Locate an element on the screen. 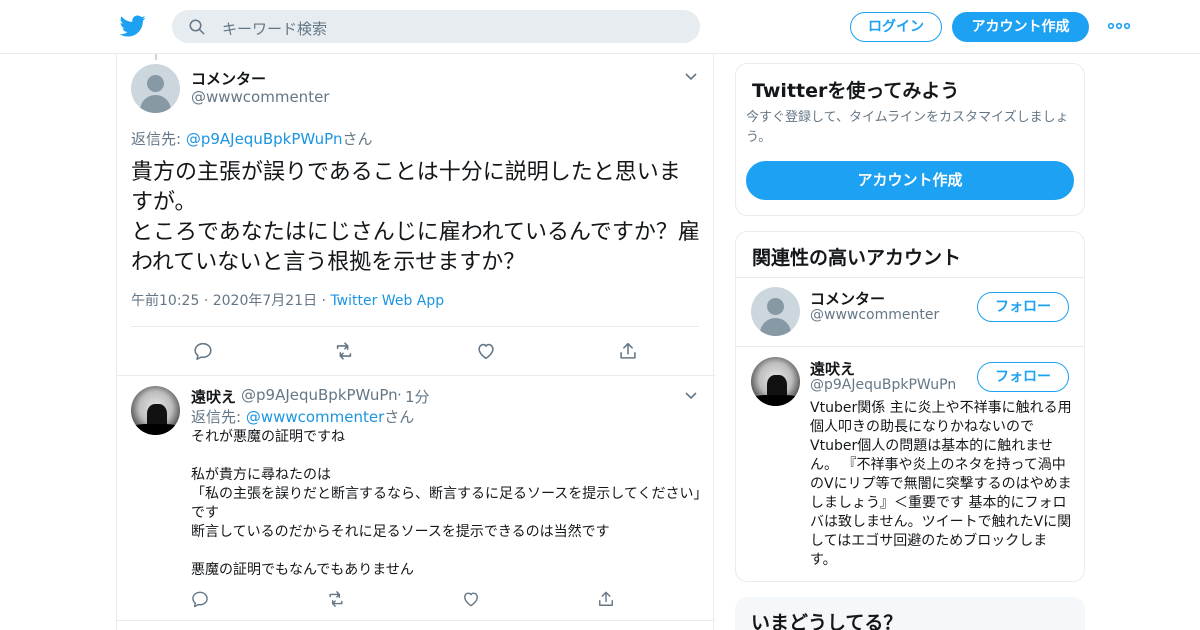 The height and width of the screenshot is (630, 1200). more-options-icon is located at coordinates (1119, 26).